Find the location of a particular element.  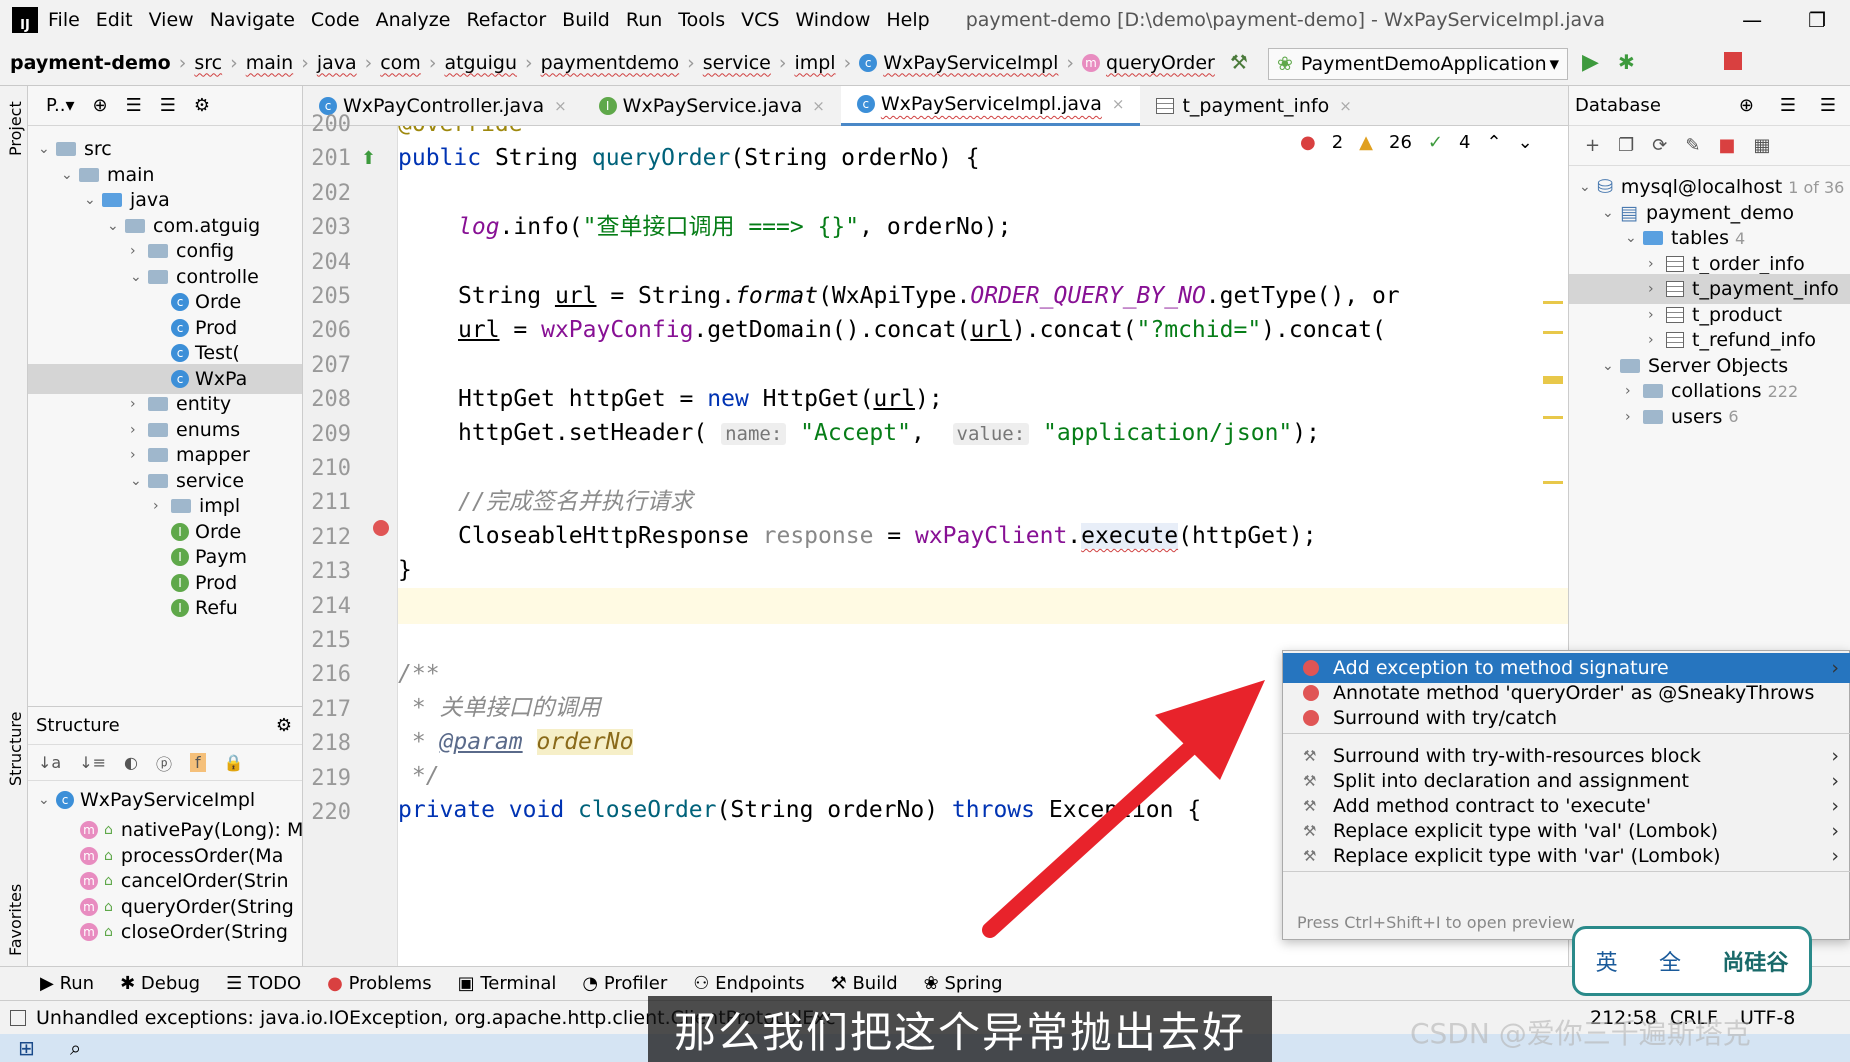

menu-build: Build is located at coordinates (586, 20).